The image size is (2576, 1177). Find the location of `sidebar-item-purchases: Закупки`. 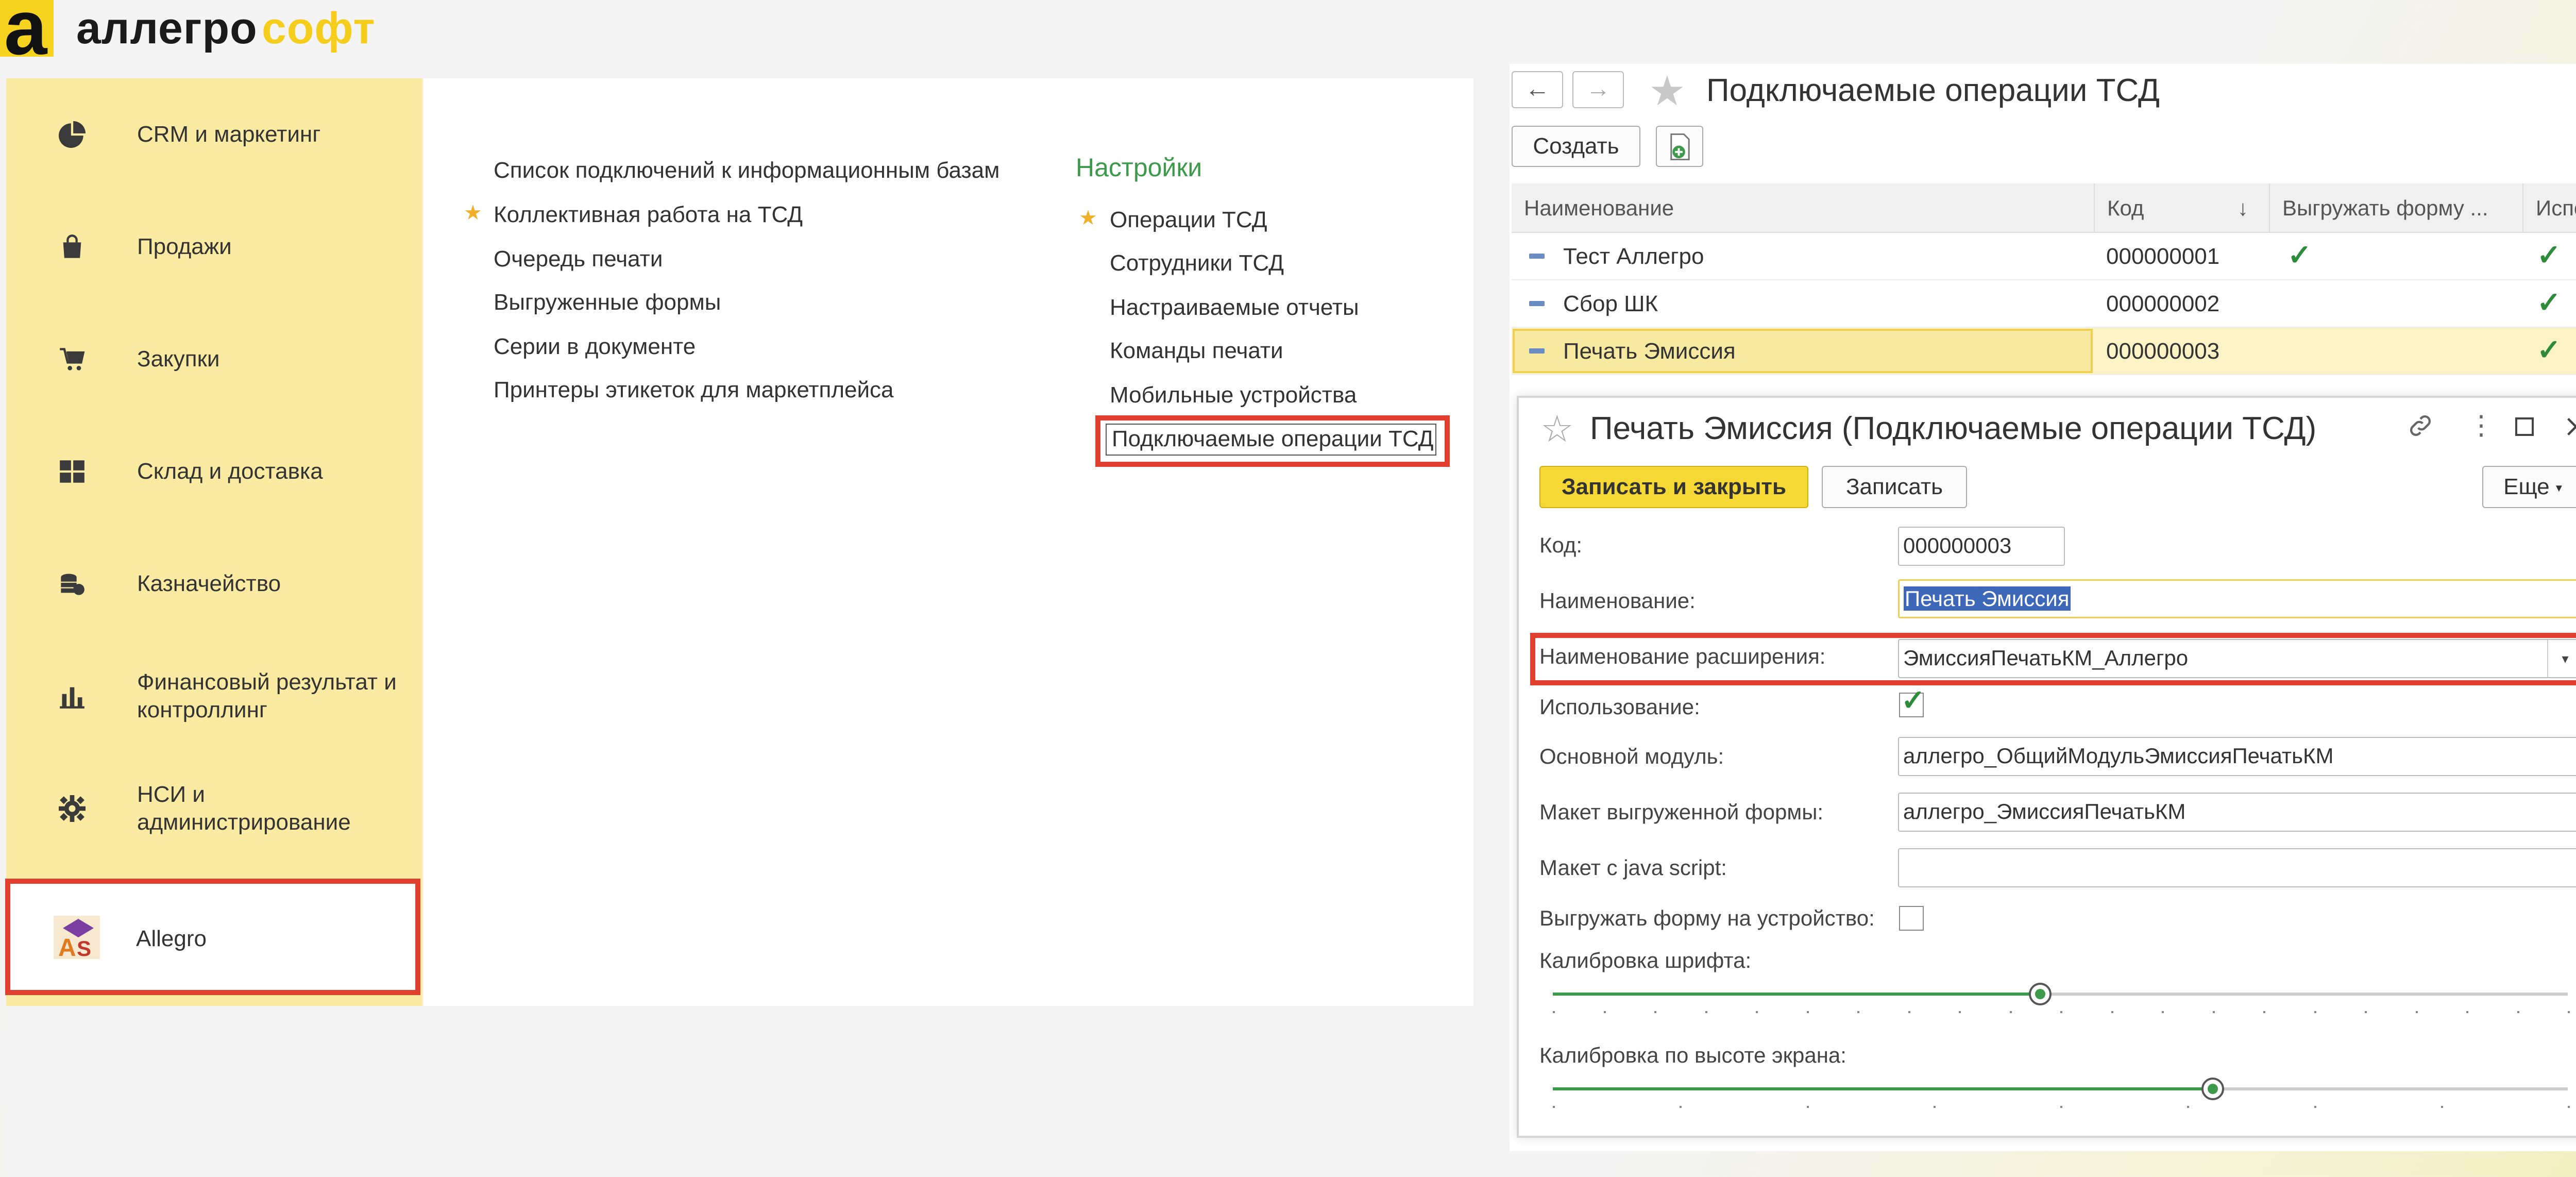

sidebar-item-purchases: Закупки is located at coordinates (214, 359).